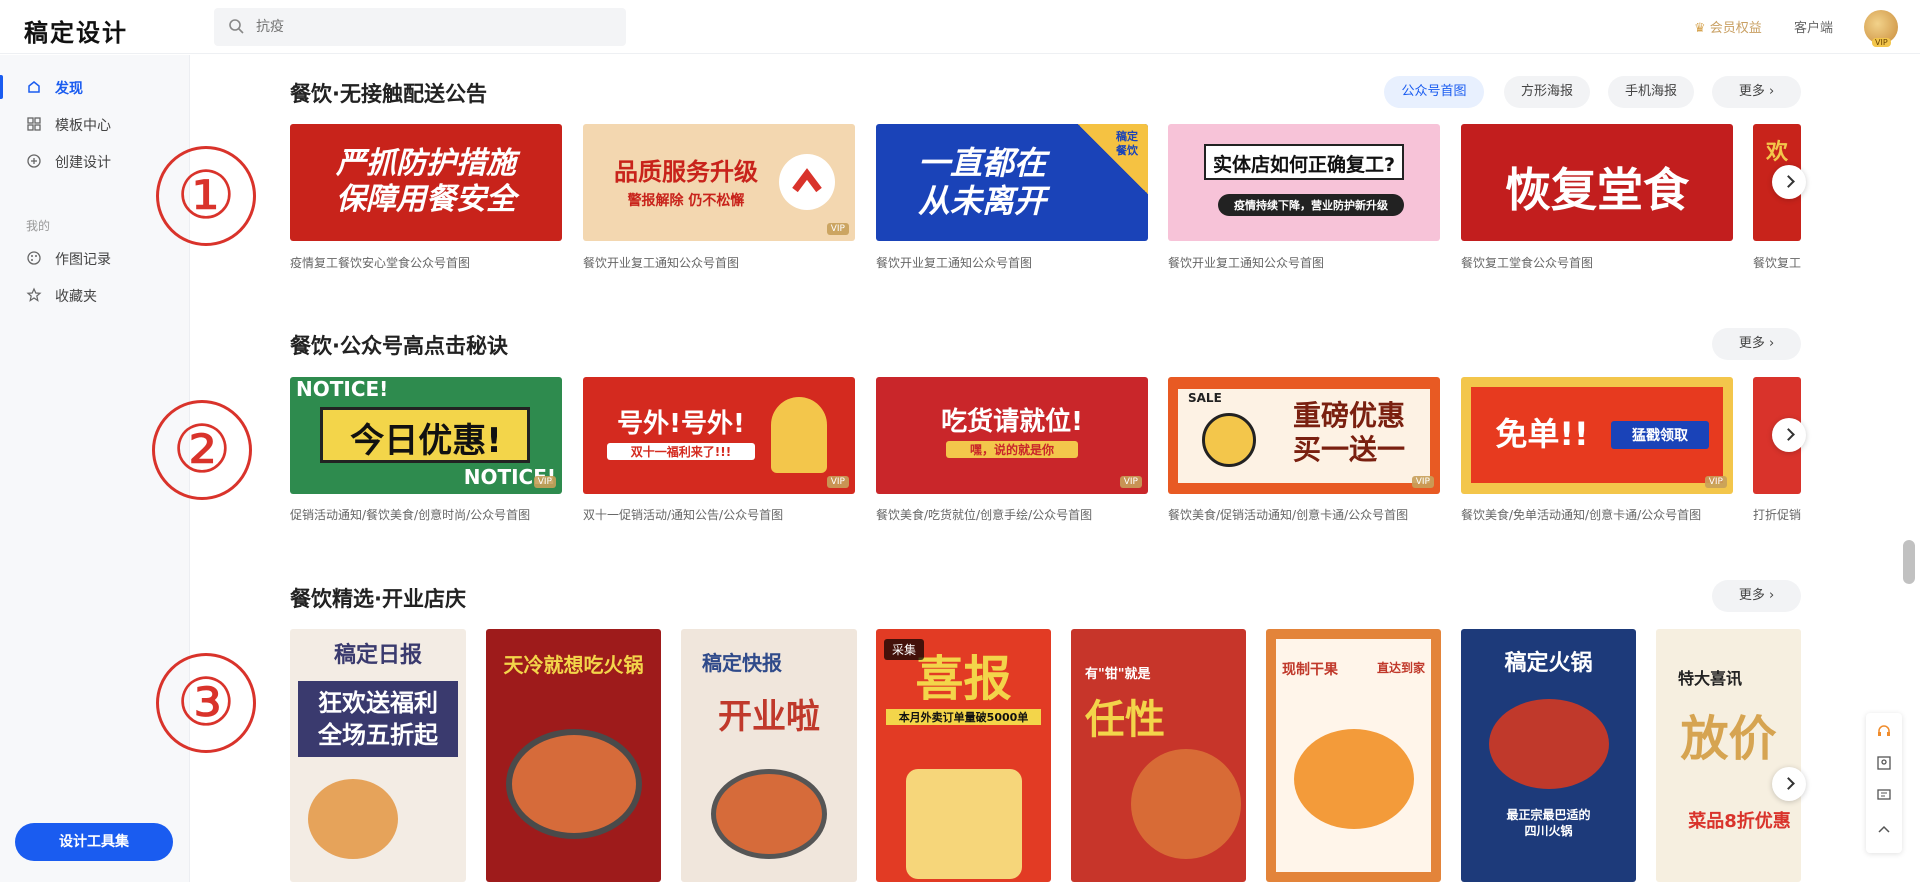 This screenshot has width=1920, height=882. Describe the element at coordinates (1777, 514) in the screenshot. I see `card-caption: 打折促销` at that location.